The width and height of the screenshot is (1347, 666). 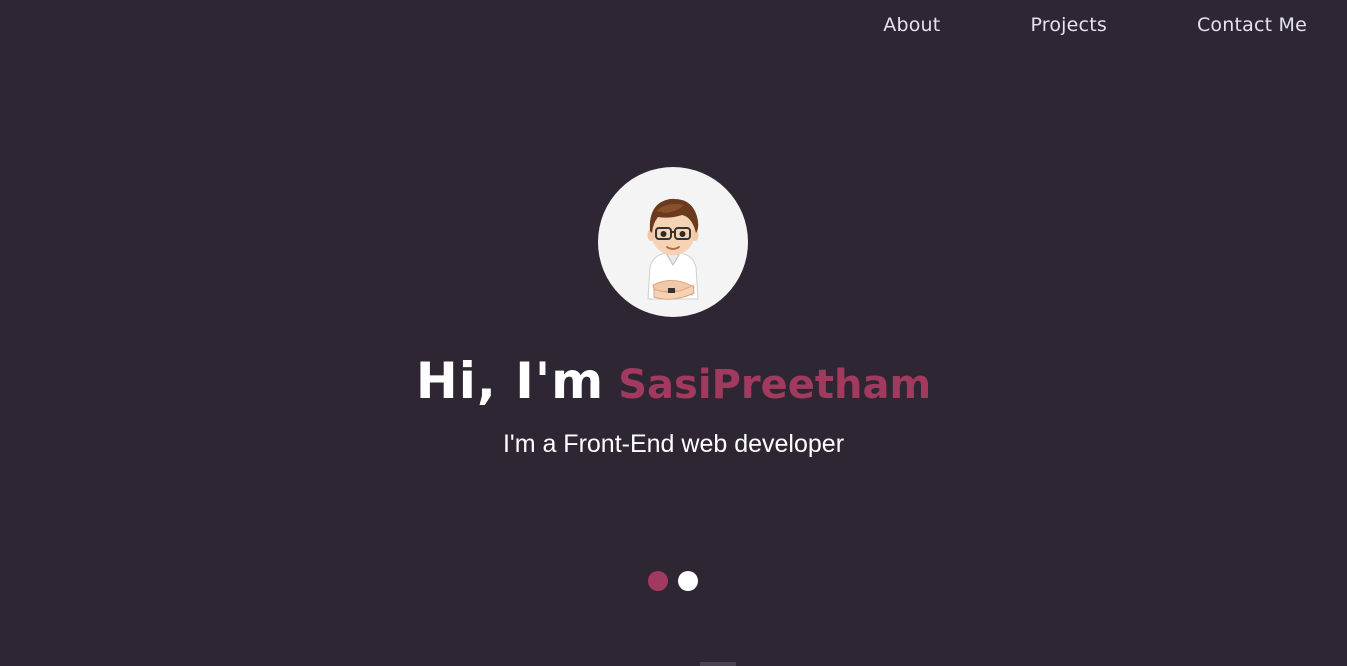 What do you see at coordinates (1252, 25) in the screenshot?
I see `nav-link-contact-me: Contact Me` at bounding box center [1252, 25].